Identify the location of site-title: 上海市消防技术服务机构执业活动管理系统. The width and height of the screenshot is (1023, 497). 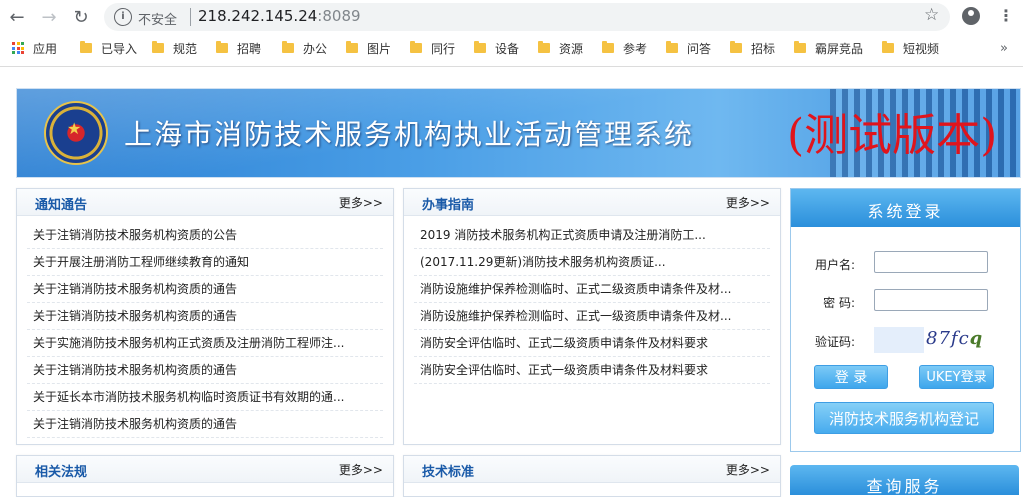
(409, 134).